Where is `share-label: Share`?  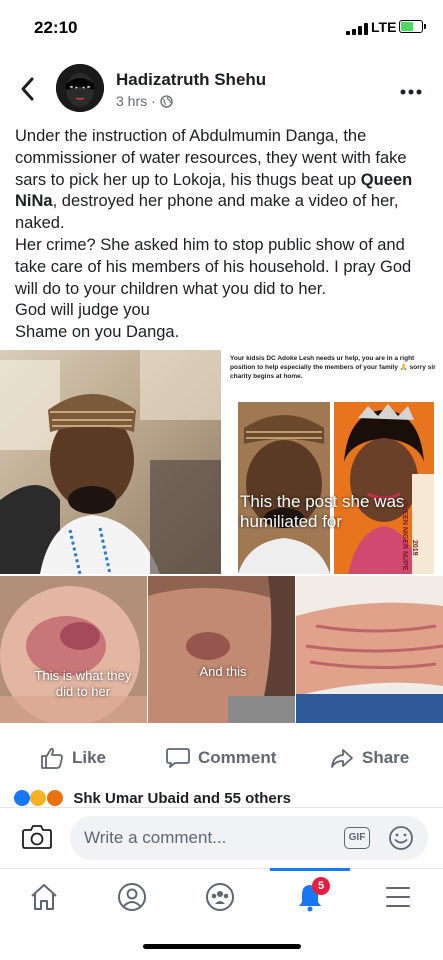 share-label: Share is located at coordinates (386, 757).